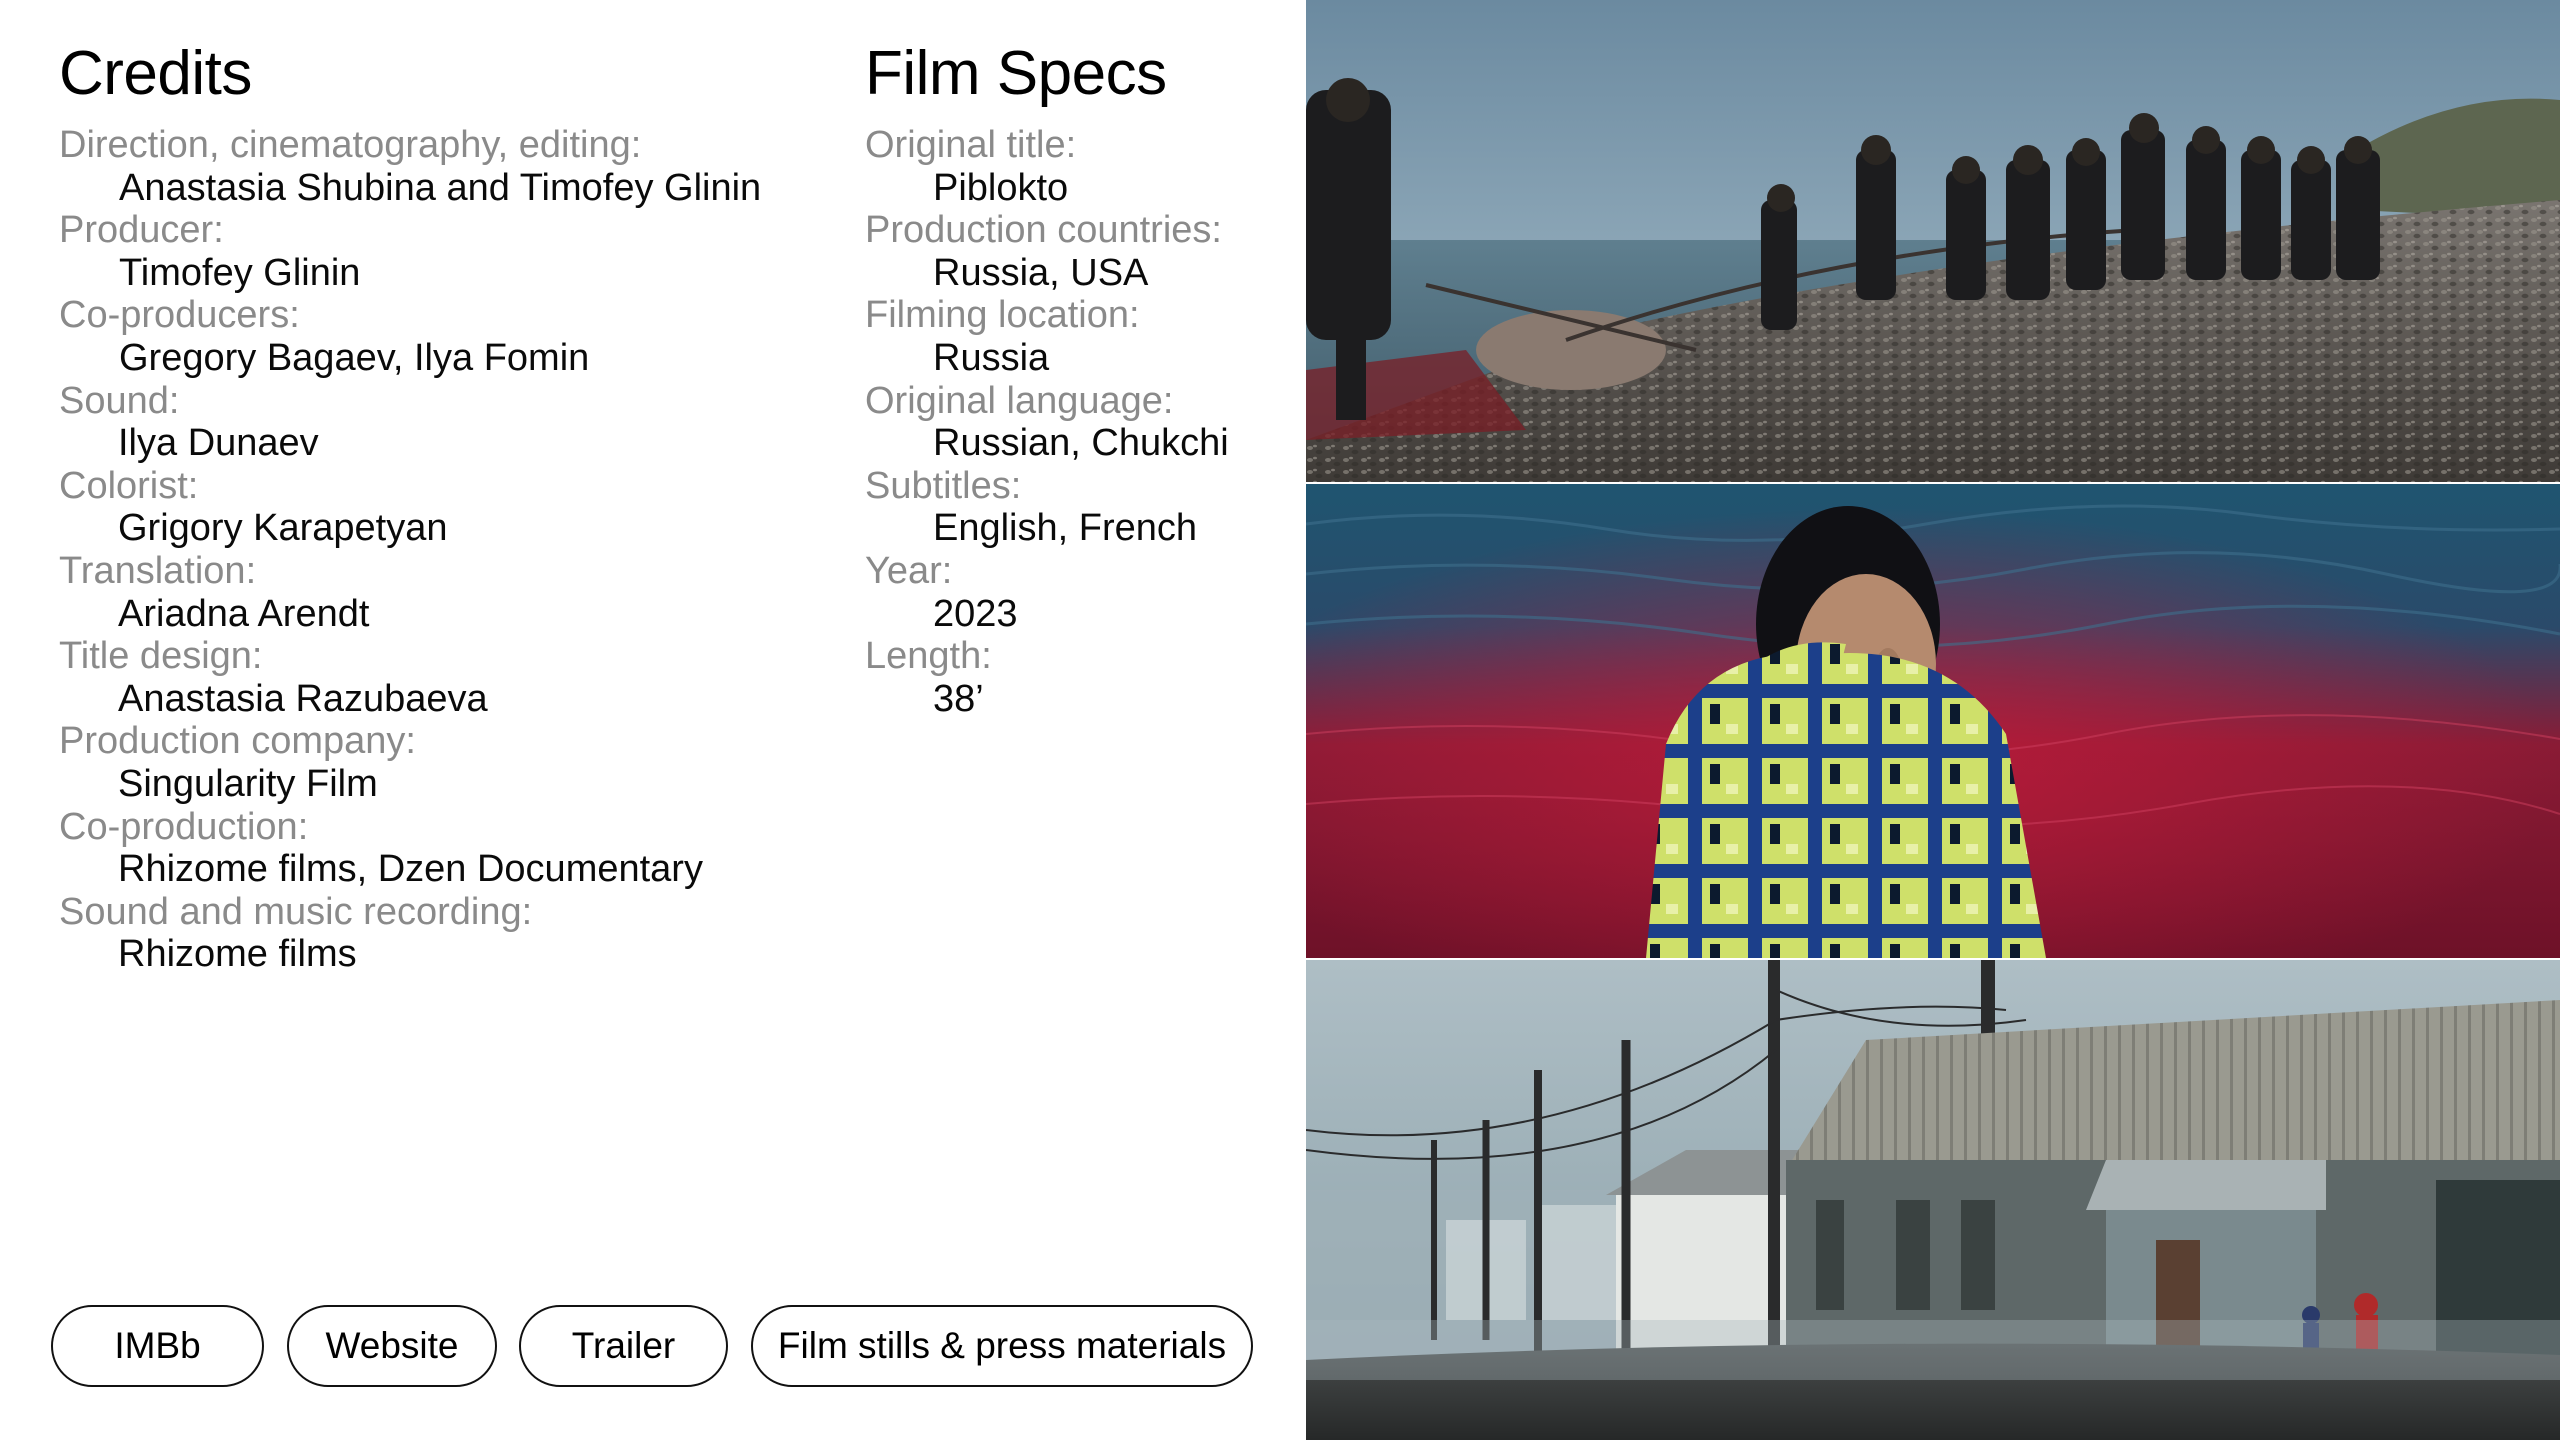  What do you see at coordinates (354, 357) in the screenshot?
I see `credit-value: Gregory Bagaev, Ilya Fomin` at bounding box center [354, 357].